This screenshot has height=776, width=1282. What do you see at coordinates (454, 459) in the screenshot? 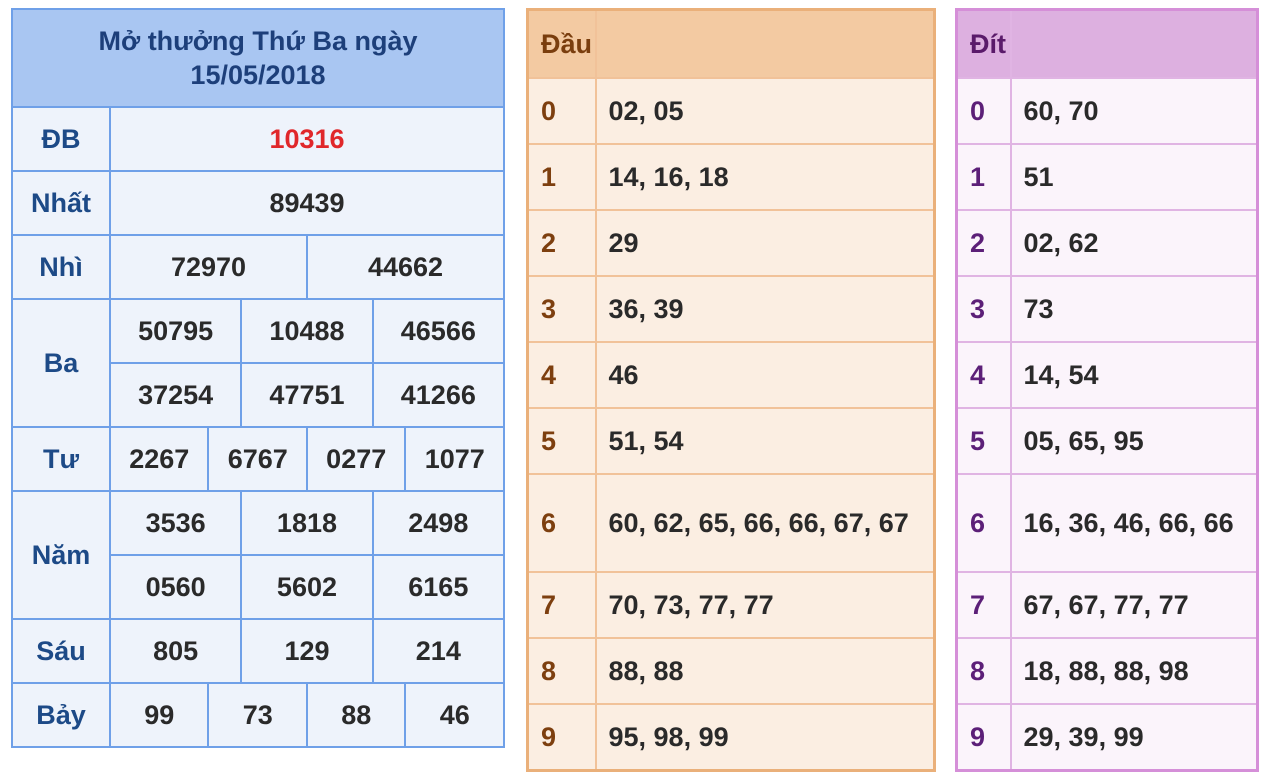
I see `prize-tu-value: 1077` at bounding box center [454, 459].